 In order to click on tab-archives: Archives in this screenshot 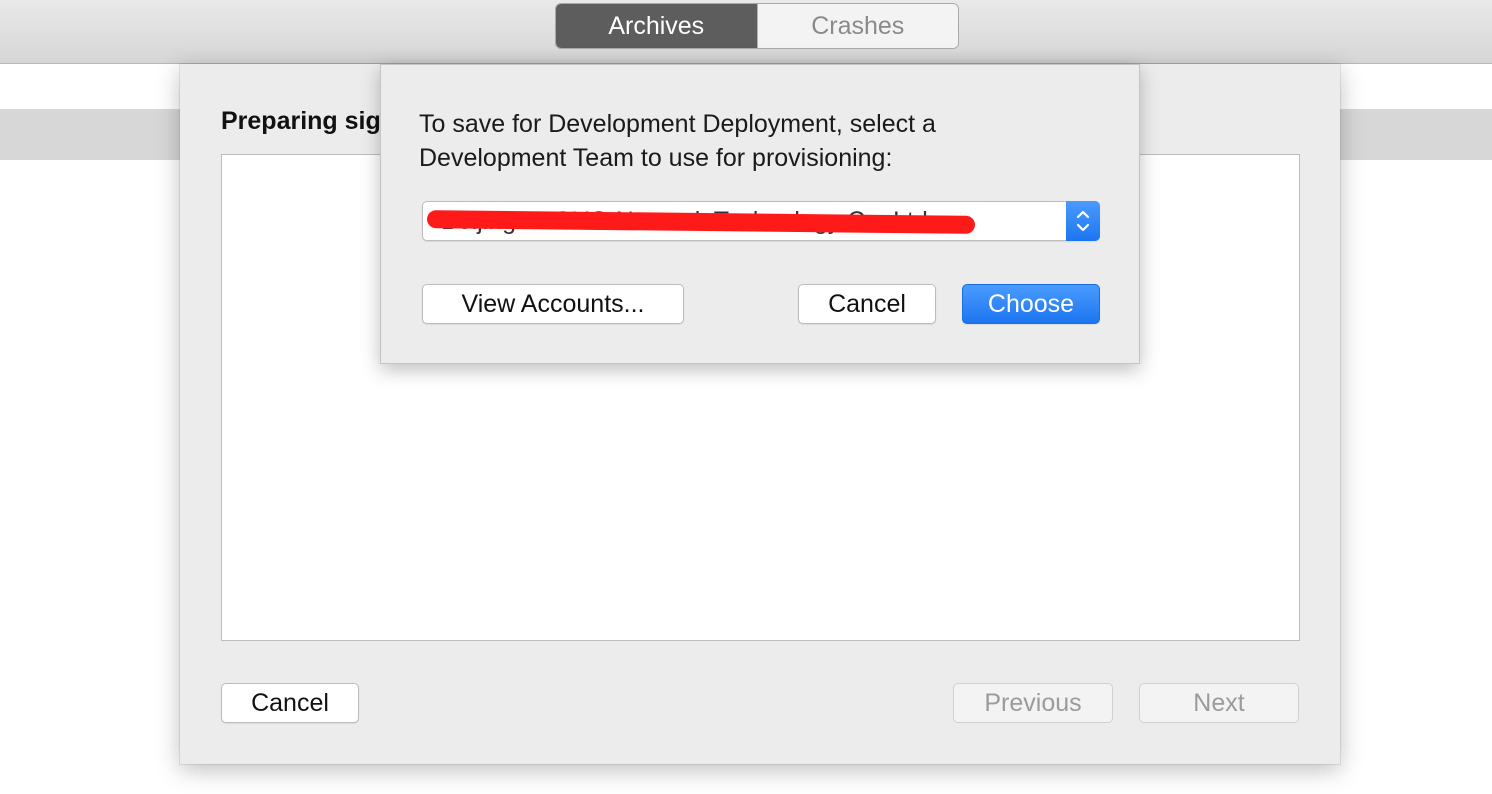, I will do `click(656, 26)`.